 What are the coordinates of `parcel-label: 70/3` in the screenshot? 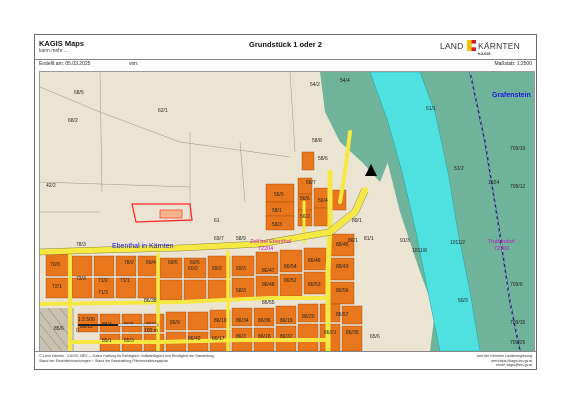 It's located at (55, 265).